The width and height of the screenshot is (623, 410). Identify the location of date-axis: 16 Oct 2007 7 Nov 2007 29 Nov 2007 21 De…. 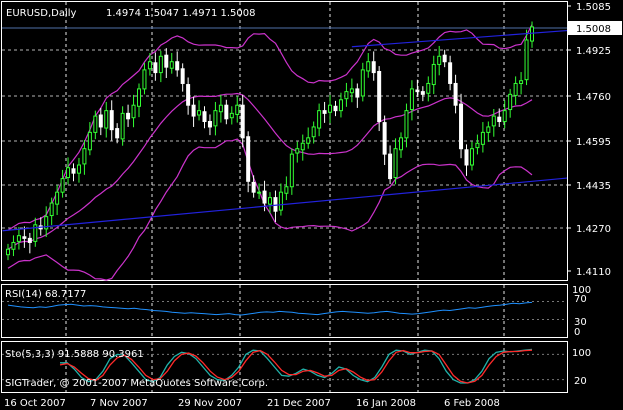
(252, 403).